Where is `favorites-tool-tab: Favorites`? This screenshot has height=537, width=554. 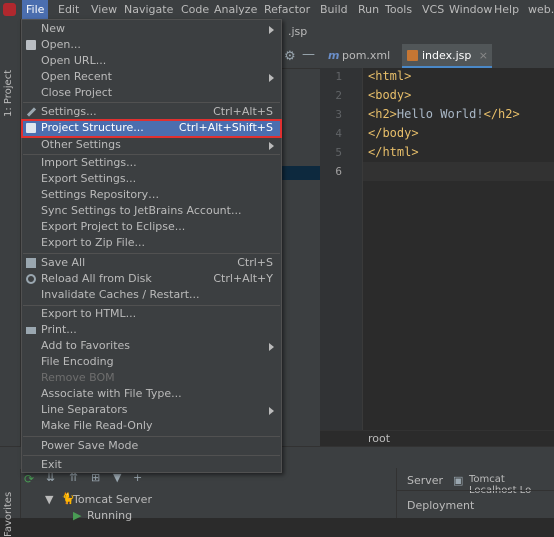 favorites-tool-tab: Favorites is located at coordinates (8, 514).